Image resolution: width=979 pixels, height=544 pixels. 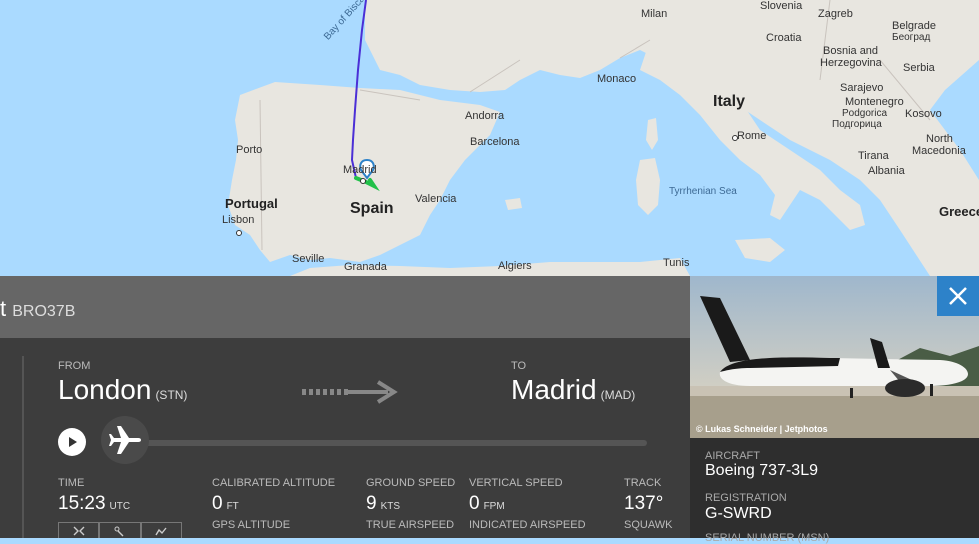 What do you see at coordinates (74, 366) in the screenshot?
I see `from-label: FROM` at bounding box center [74, 366].